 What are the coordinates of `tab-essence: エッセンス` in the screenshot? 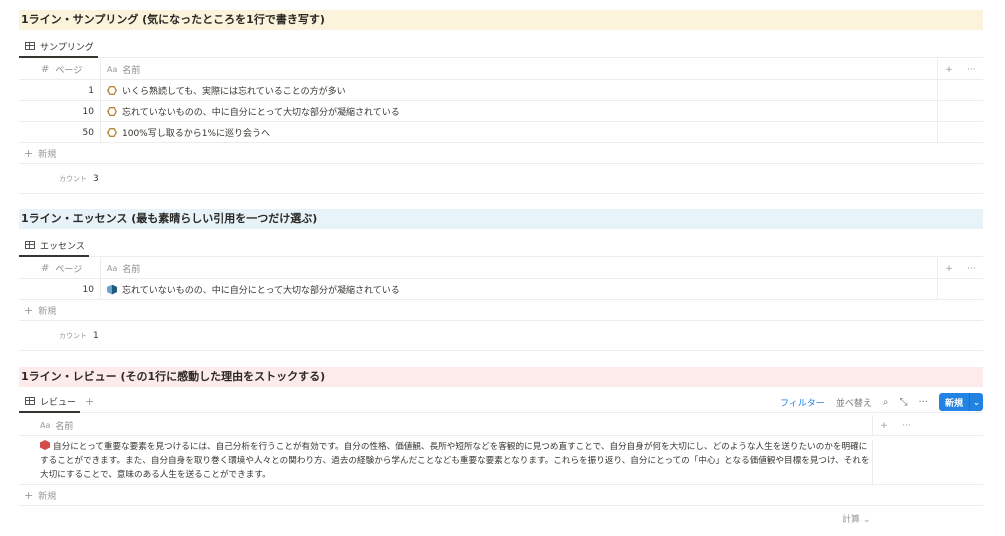 It's located at (54, 246).